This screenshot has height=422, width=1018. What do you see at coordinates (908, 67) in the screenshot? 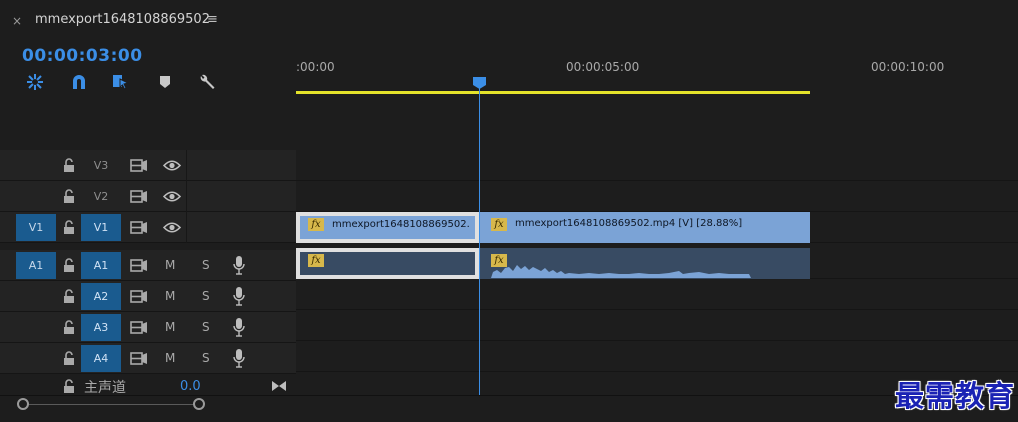
I see `ruler-label-10s: 00:00:10:00` at bounding box center [908, 67].